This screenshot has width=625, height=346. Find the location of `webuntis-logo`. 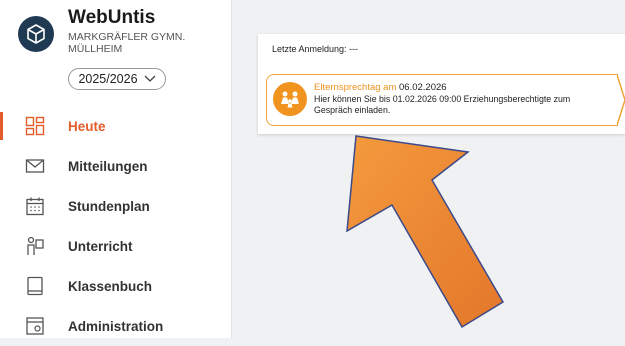

webuntis-logo is located at coordinates (36, 34).